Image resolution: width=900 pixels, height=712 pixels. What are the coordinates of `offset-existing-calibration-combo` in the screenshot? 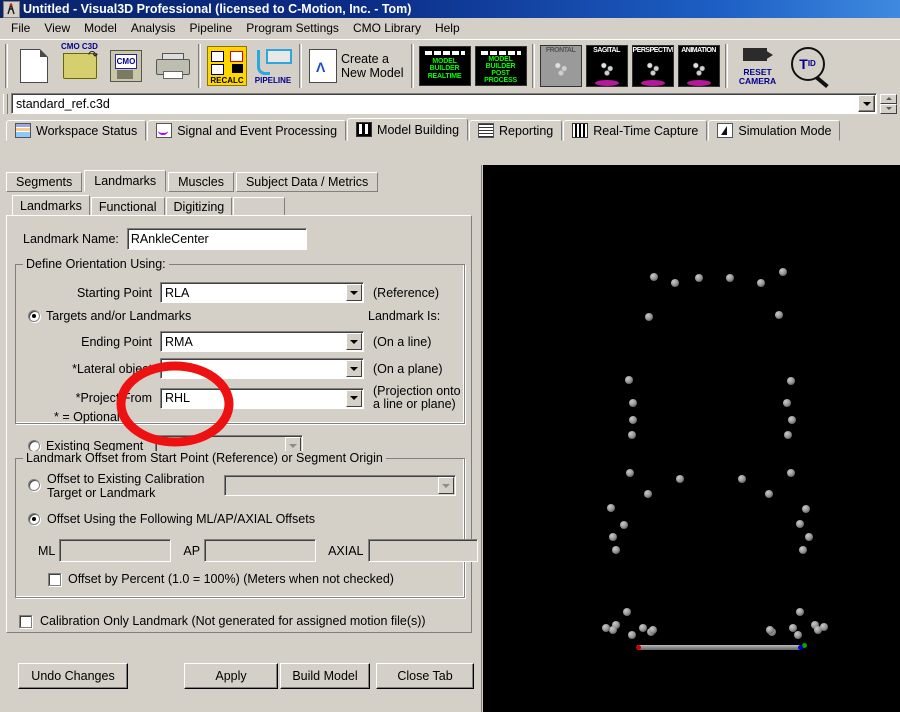 It's located at (340, 485).